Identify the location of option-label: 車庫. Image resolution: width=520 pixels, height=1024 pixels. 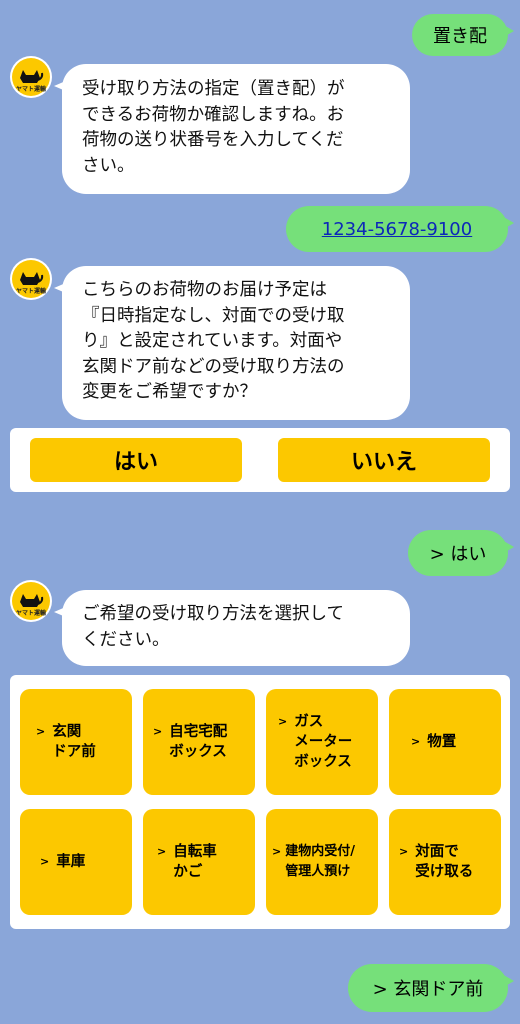
(71, 862).